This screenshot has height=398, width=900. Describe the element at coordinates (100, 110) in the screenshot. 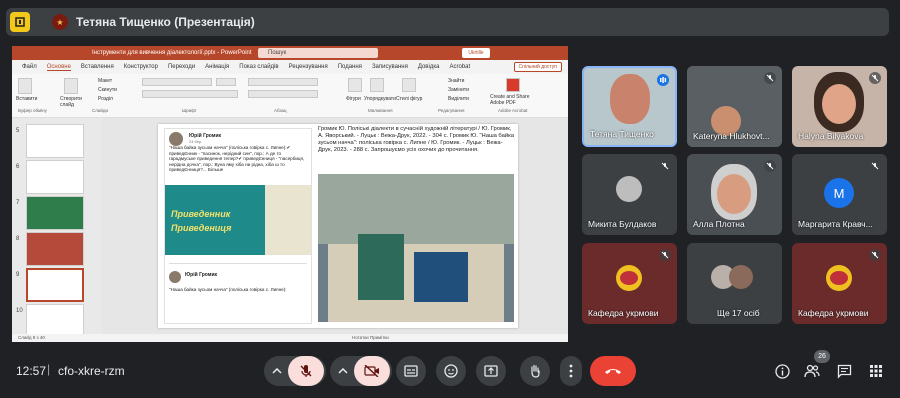

I see `group-slides: Слайди` at that location.